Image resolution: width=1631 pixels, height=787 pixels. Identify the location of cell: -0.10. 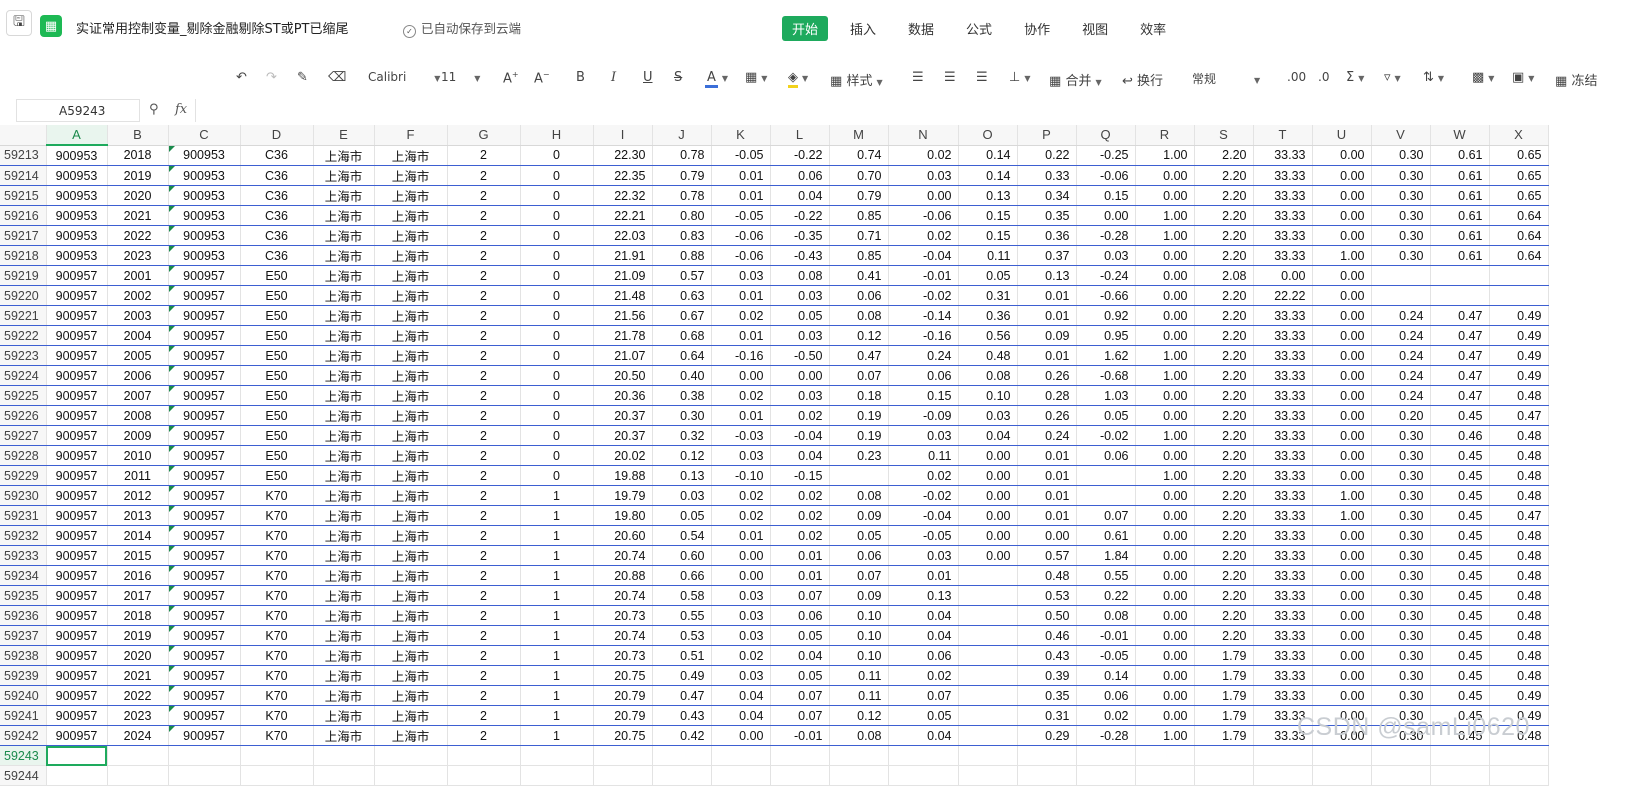
(741, 475).